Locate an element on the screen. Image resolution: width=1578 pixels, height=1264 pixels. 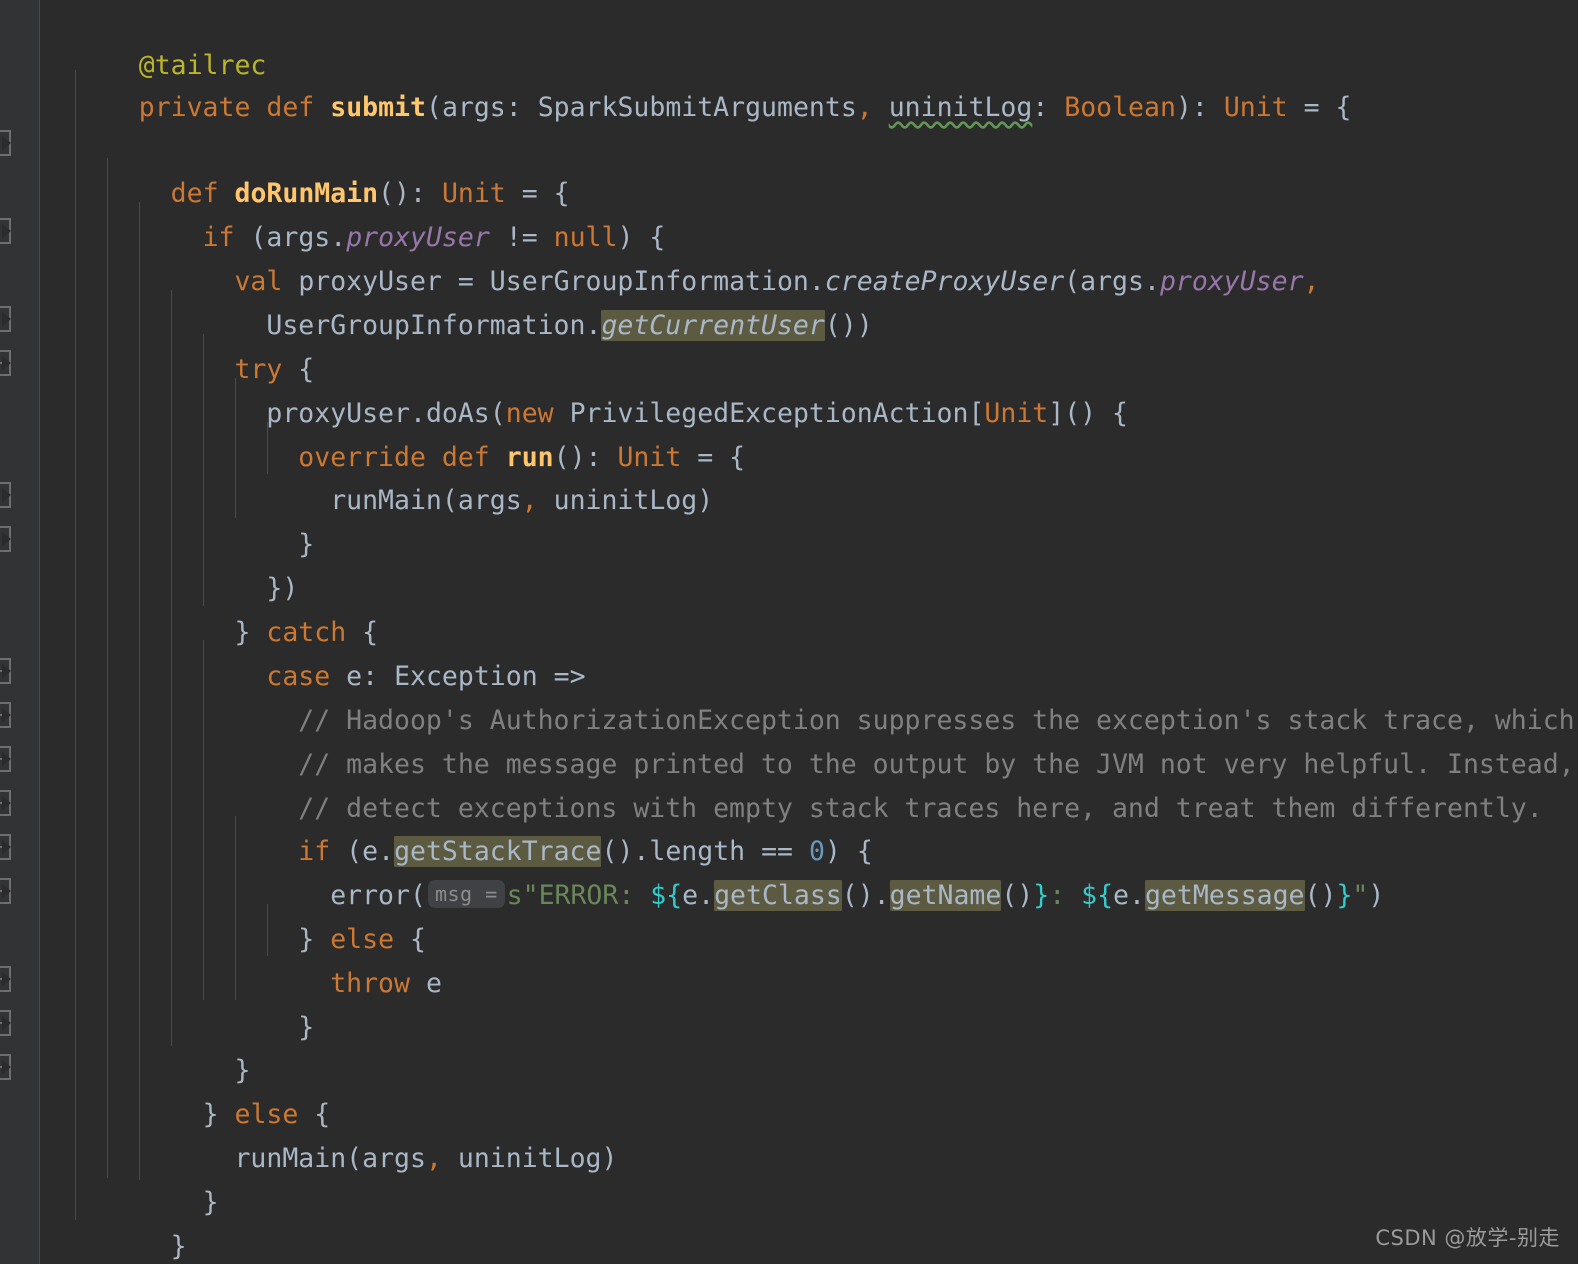
code-line: UserGroupInformation.getCurrentUser()) is located at coordinates (458, 300).